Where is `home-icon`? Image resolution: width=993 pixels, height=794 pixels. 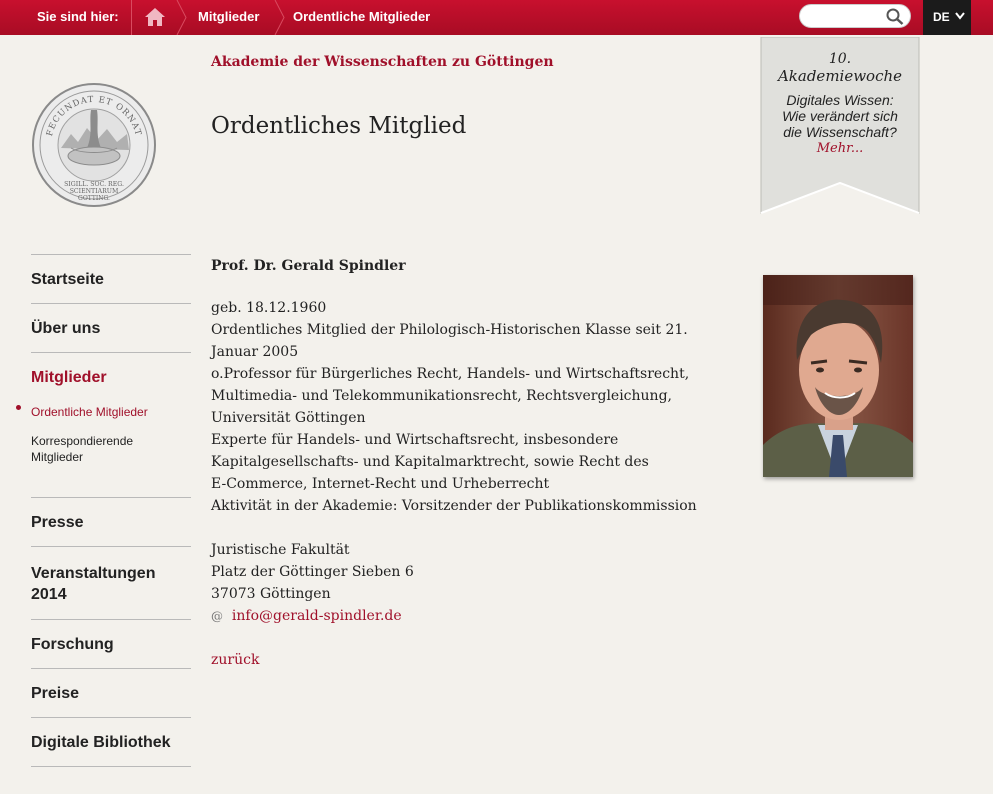
home-icon is located at coordinates (155, 17).